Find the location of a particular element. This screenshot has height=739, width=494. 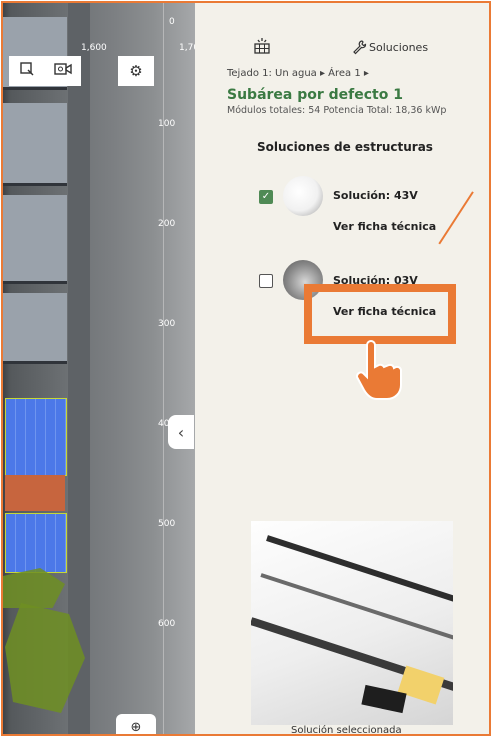

pointer-hand-icon is located at coordinates (378, 373).